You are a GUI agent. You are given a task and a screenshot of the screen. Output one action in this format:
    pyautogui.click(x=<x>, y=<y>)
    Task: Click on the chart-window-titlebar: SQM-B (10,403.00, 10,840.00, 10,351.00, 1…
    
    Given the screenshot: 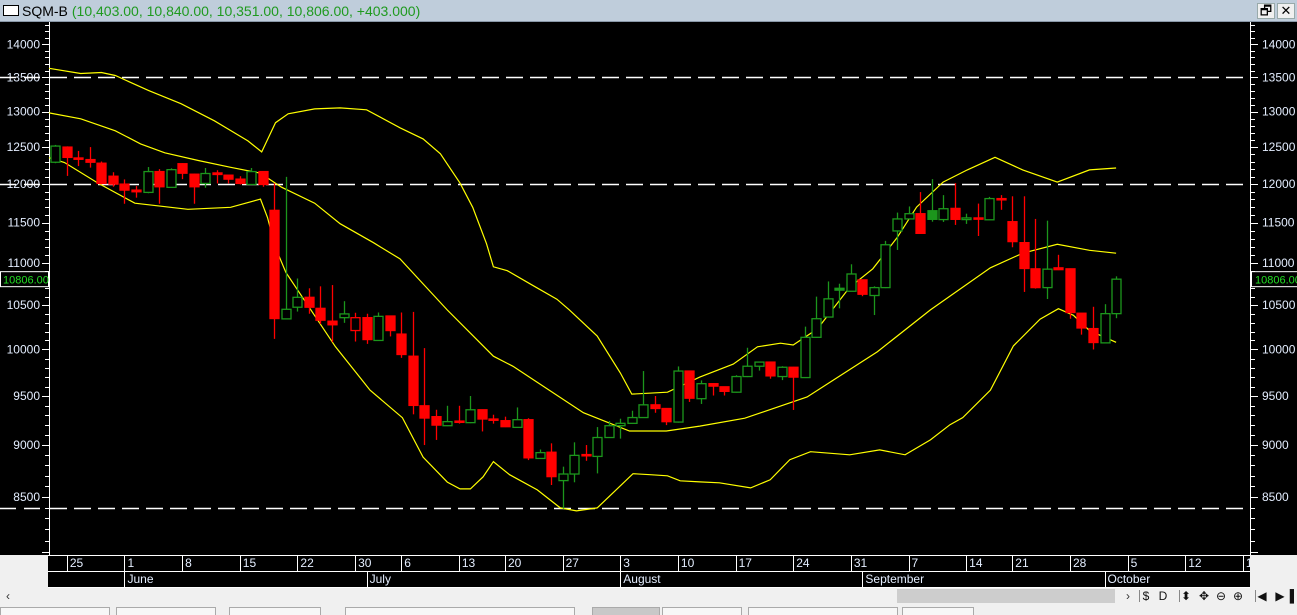 What is the action you would take?
    pyautogui.click(x=648, y=11)
    